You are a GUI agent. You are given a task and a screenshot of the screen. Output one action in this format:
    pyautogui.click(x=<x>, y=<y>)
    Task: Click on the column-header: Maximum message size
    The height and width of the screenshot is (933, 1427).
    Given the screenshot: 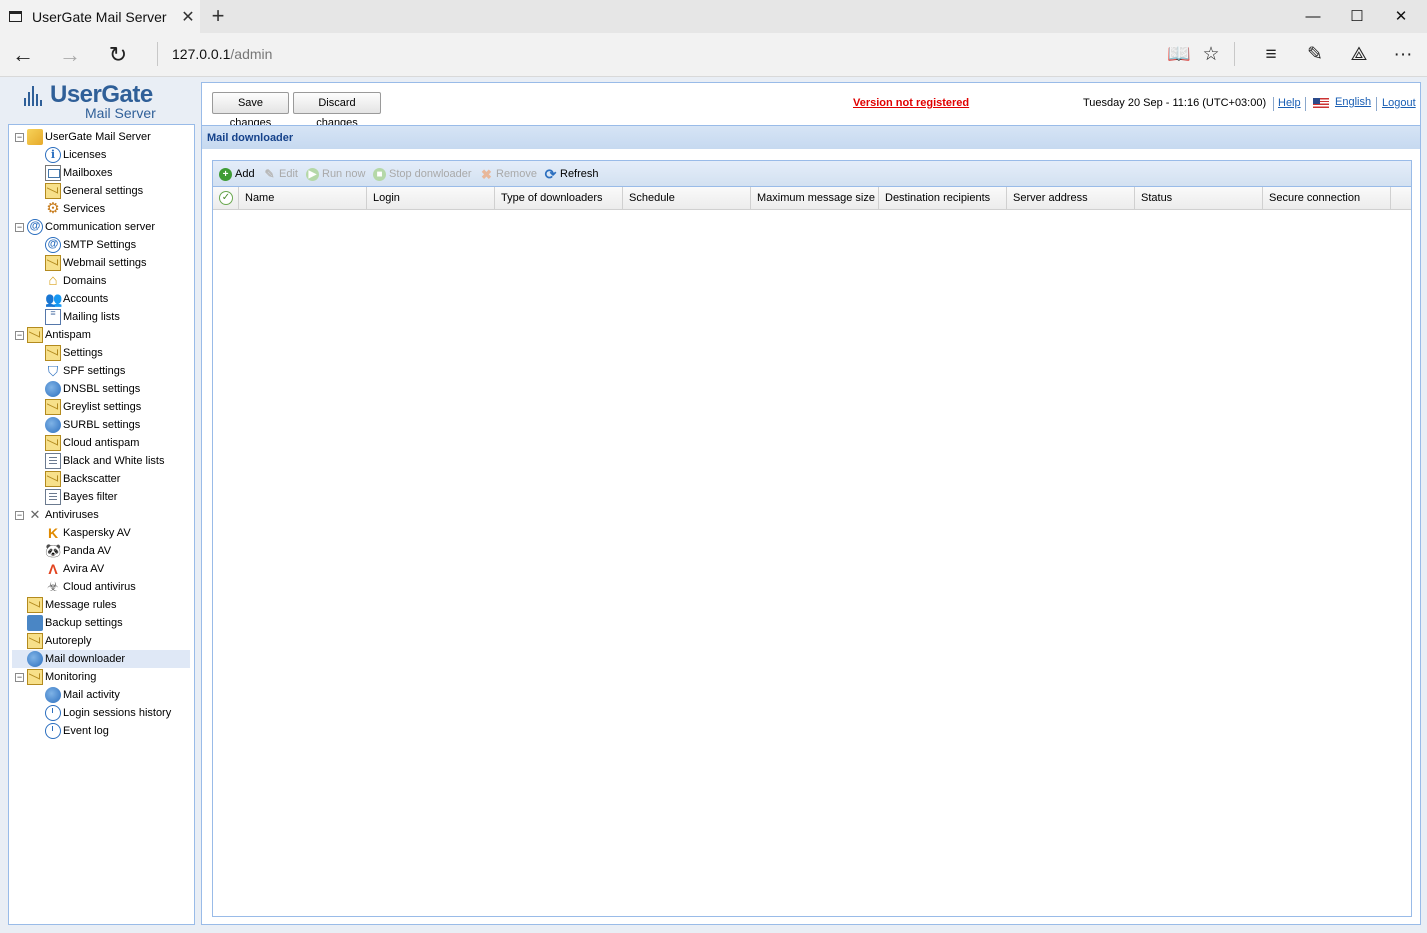 What is the action you would take?
    pyautogui.click(x=815, y=198)
    